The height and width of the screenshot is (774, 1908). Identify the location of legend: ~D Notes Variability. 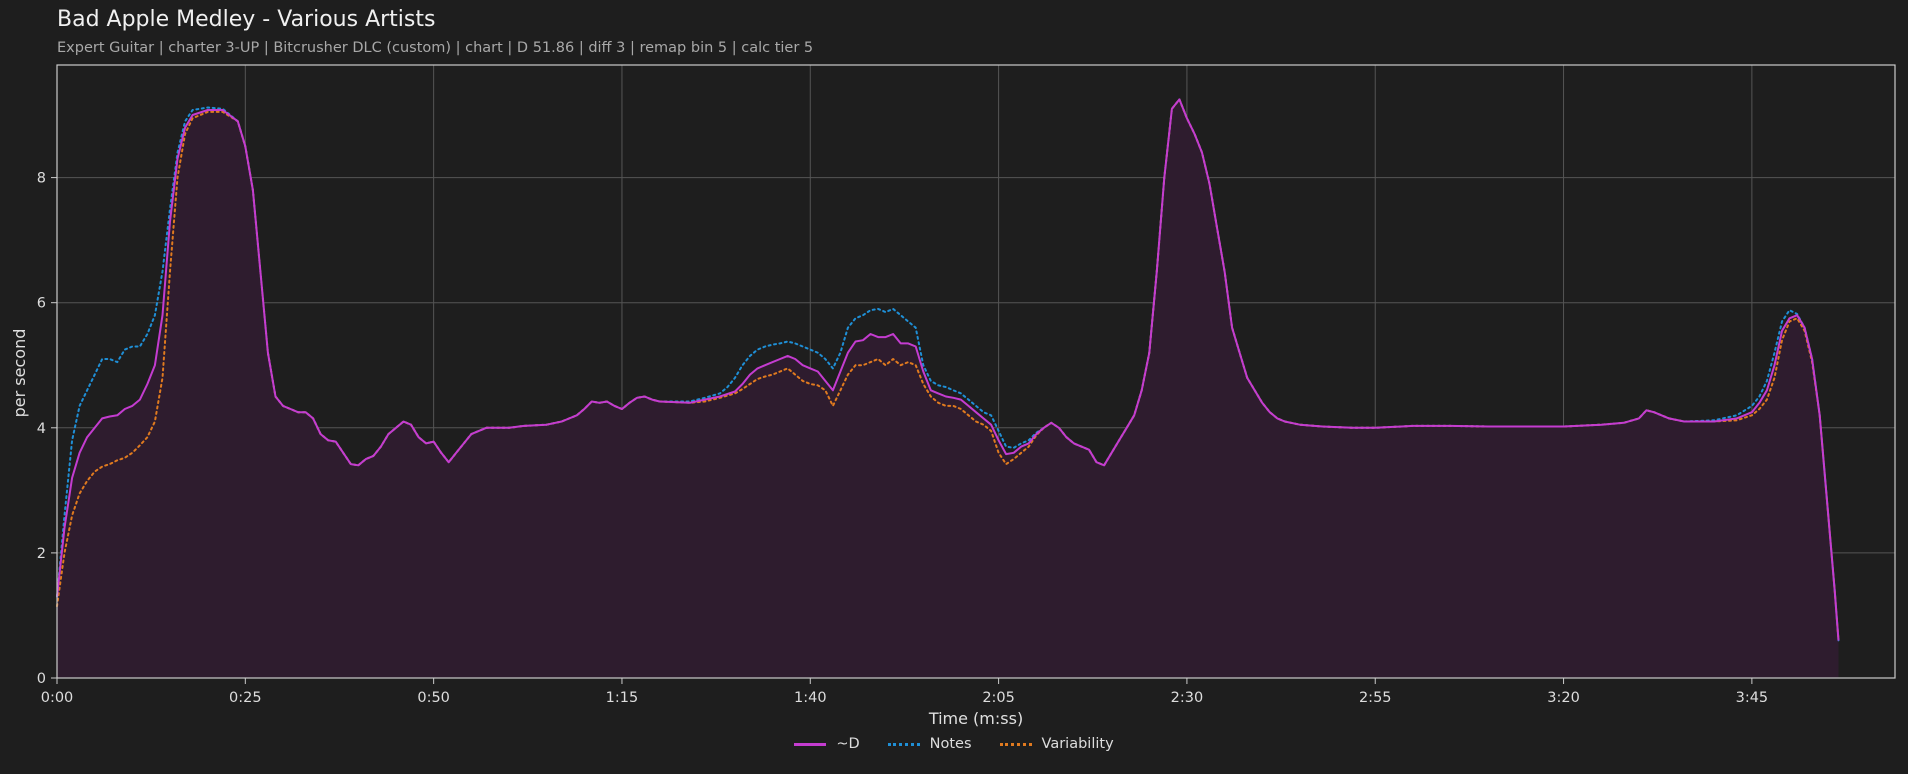
(954, 744).